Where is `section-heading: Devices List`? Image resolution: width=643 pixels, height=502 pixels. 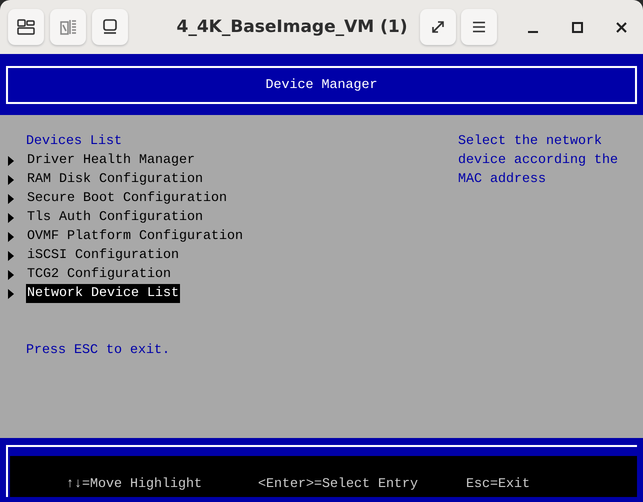 section-heading: Devices List is located at coordinates (74, 142).